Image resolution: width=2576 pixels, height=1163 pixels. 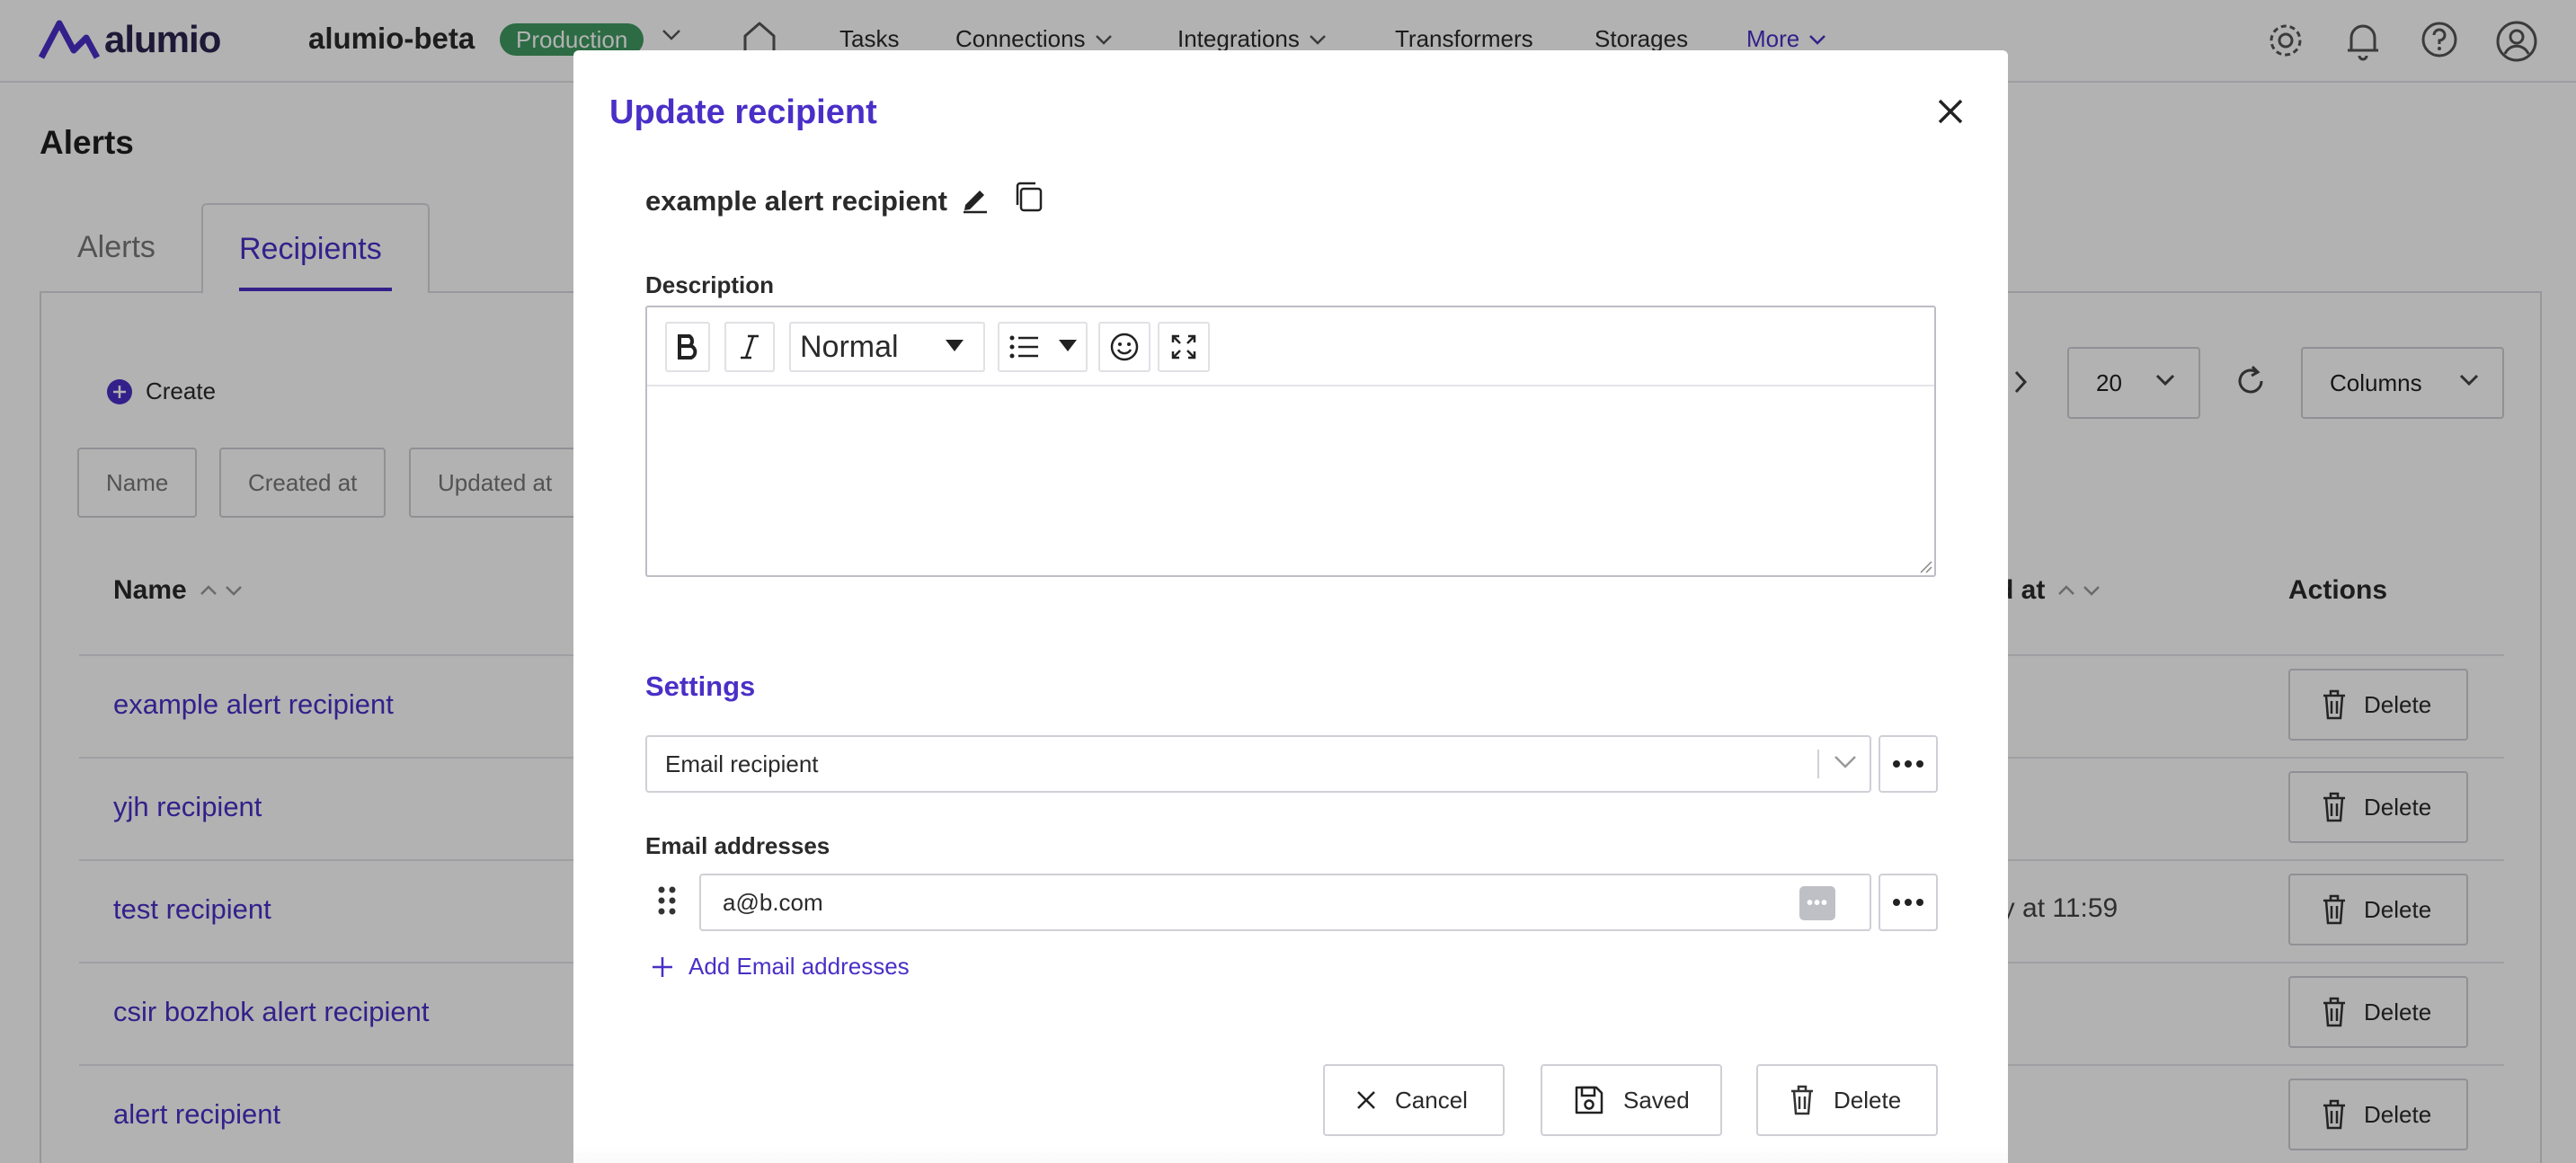 What do you see at coordinates (799, 966) in the screenshot?
I see `add-email-address-label: Add Email addresses` at bounding box center [799, 966].